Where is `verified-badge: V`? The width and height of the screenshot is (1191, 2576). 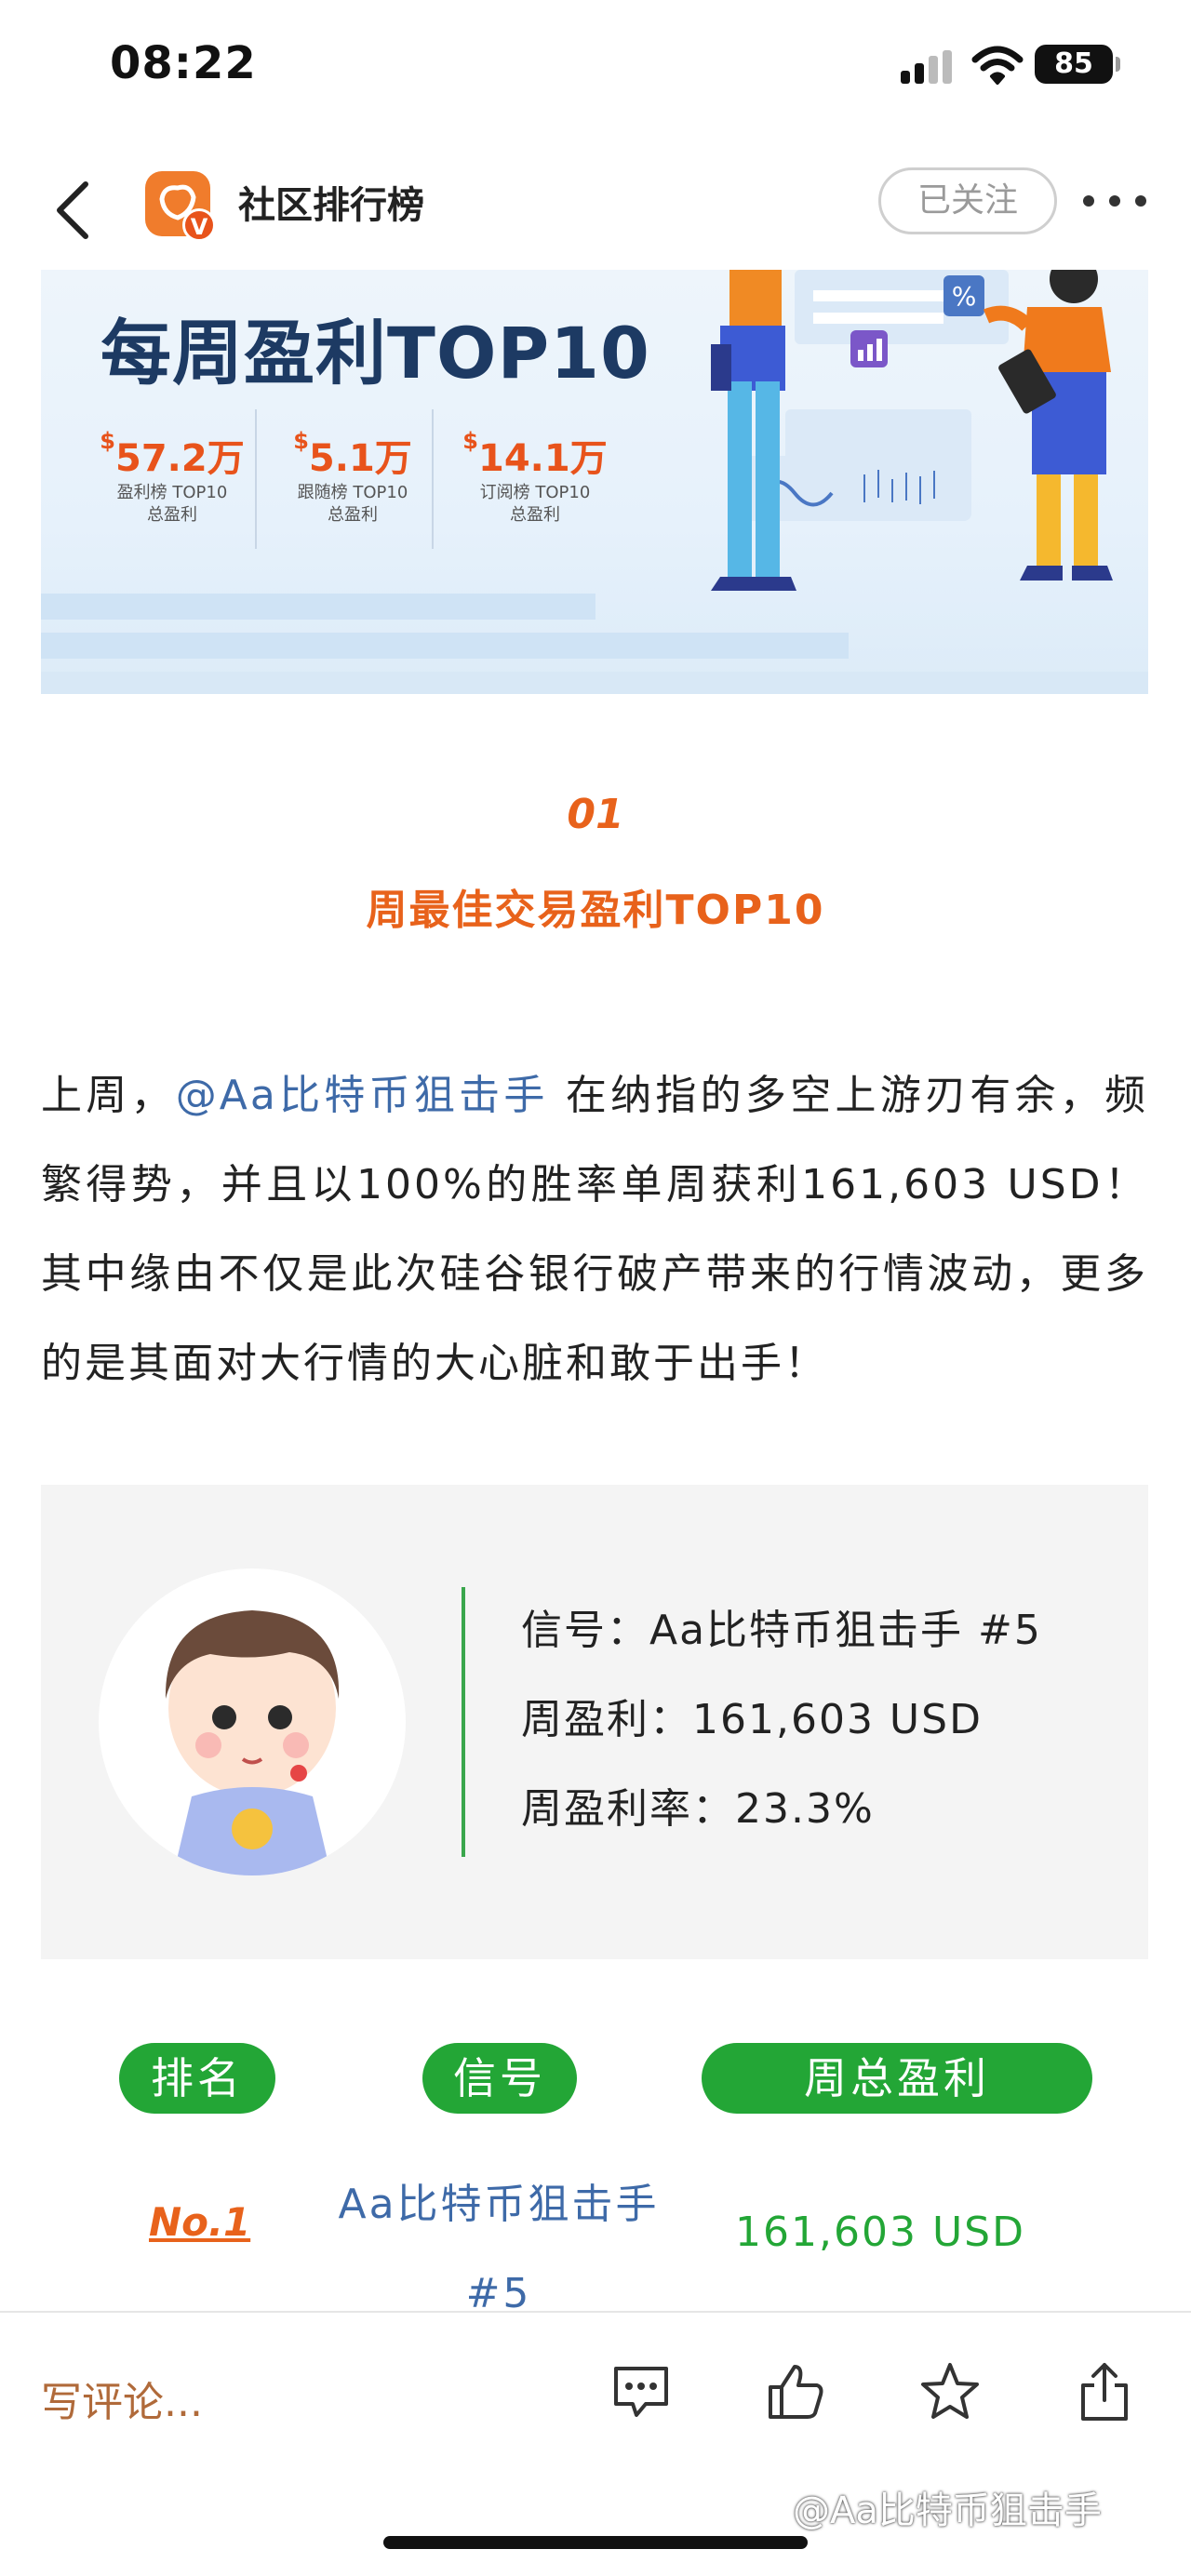 verified-badge: V is located at coordinates (199, 225).